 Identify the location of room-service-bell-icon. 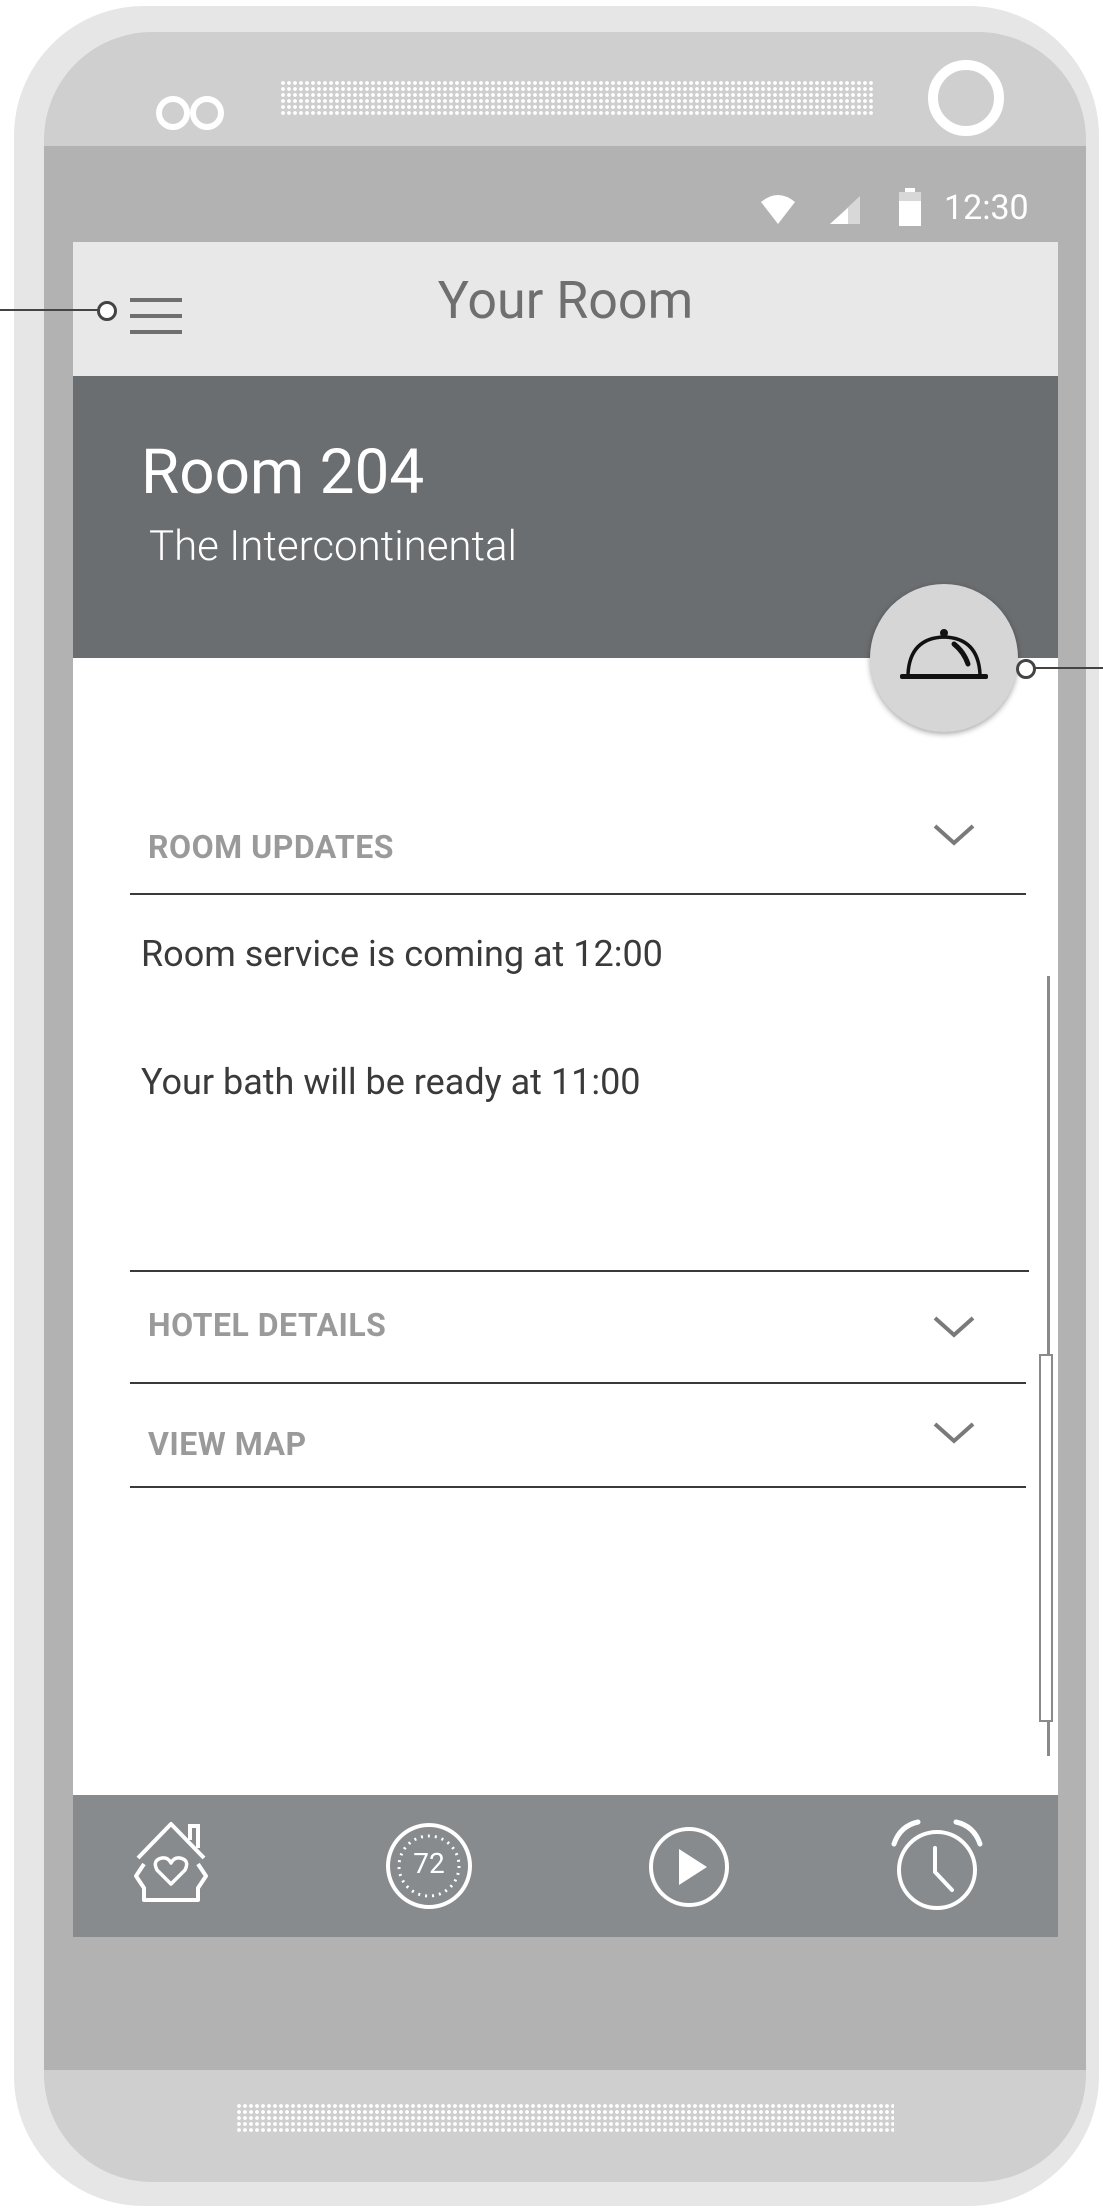
(944, 654).